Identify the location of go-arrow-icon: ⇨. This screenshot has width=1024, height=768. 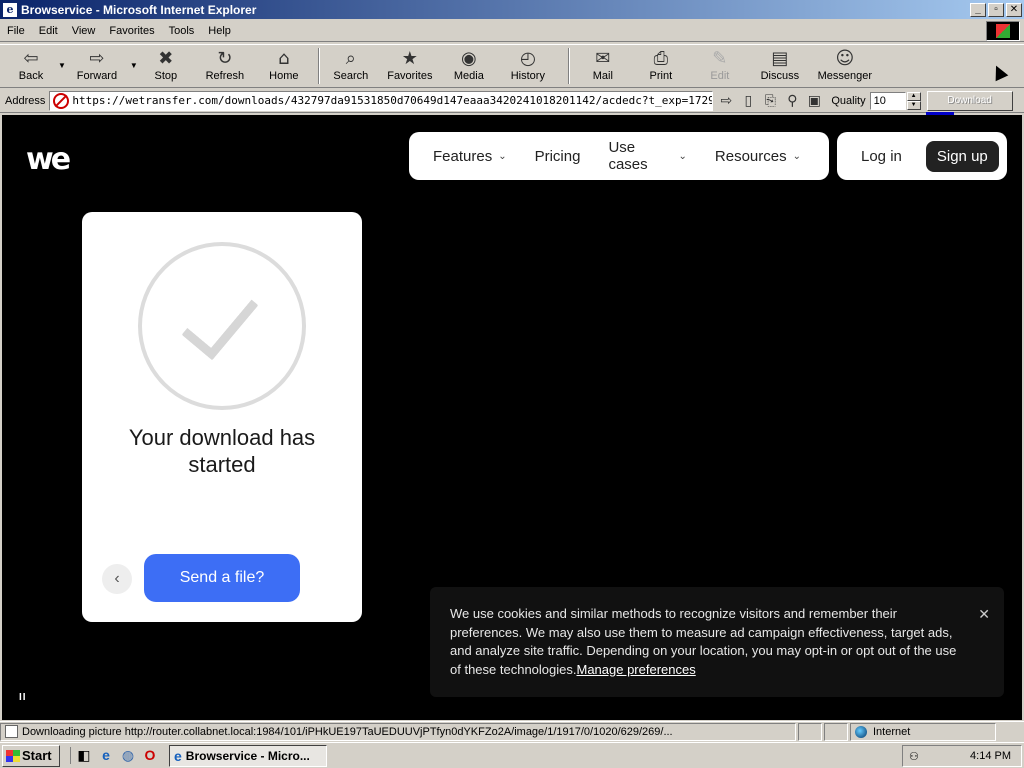
(726, 100).